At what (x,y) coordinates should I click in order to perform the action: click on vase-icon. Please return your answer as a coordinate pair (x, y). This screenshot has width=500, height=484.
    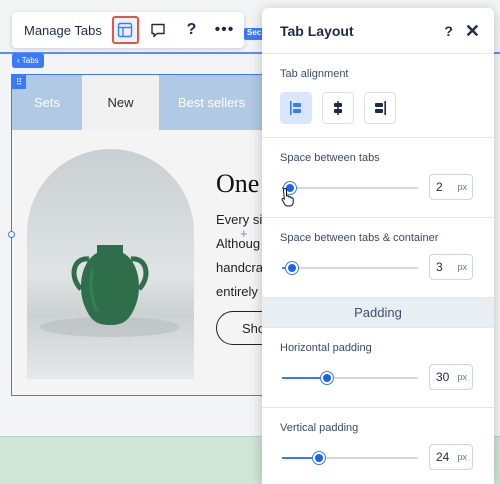
    Looking at the image, I should click on (110, 291).